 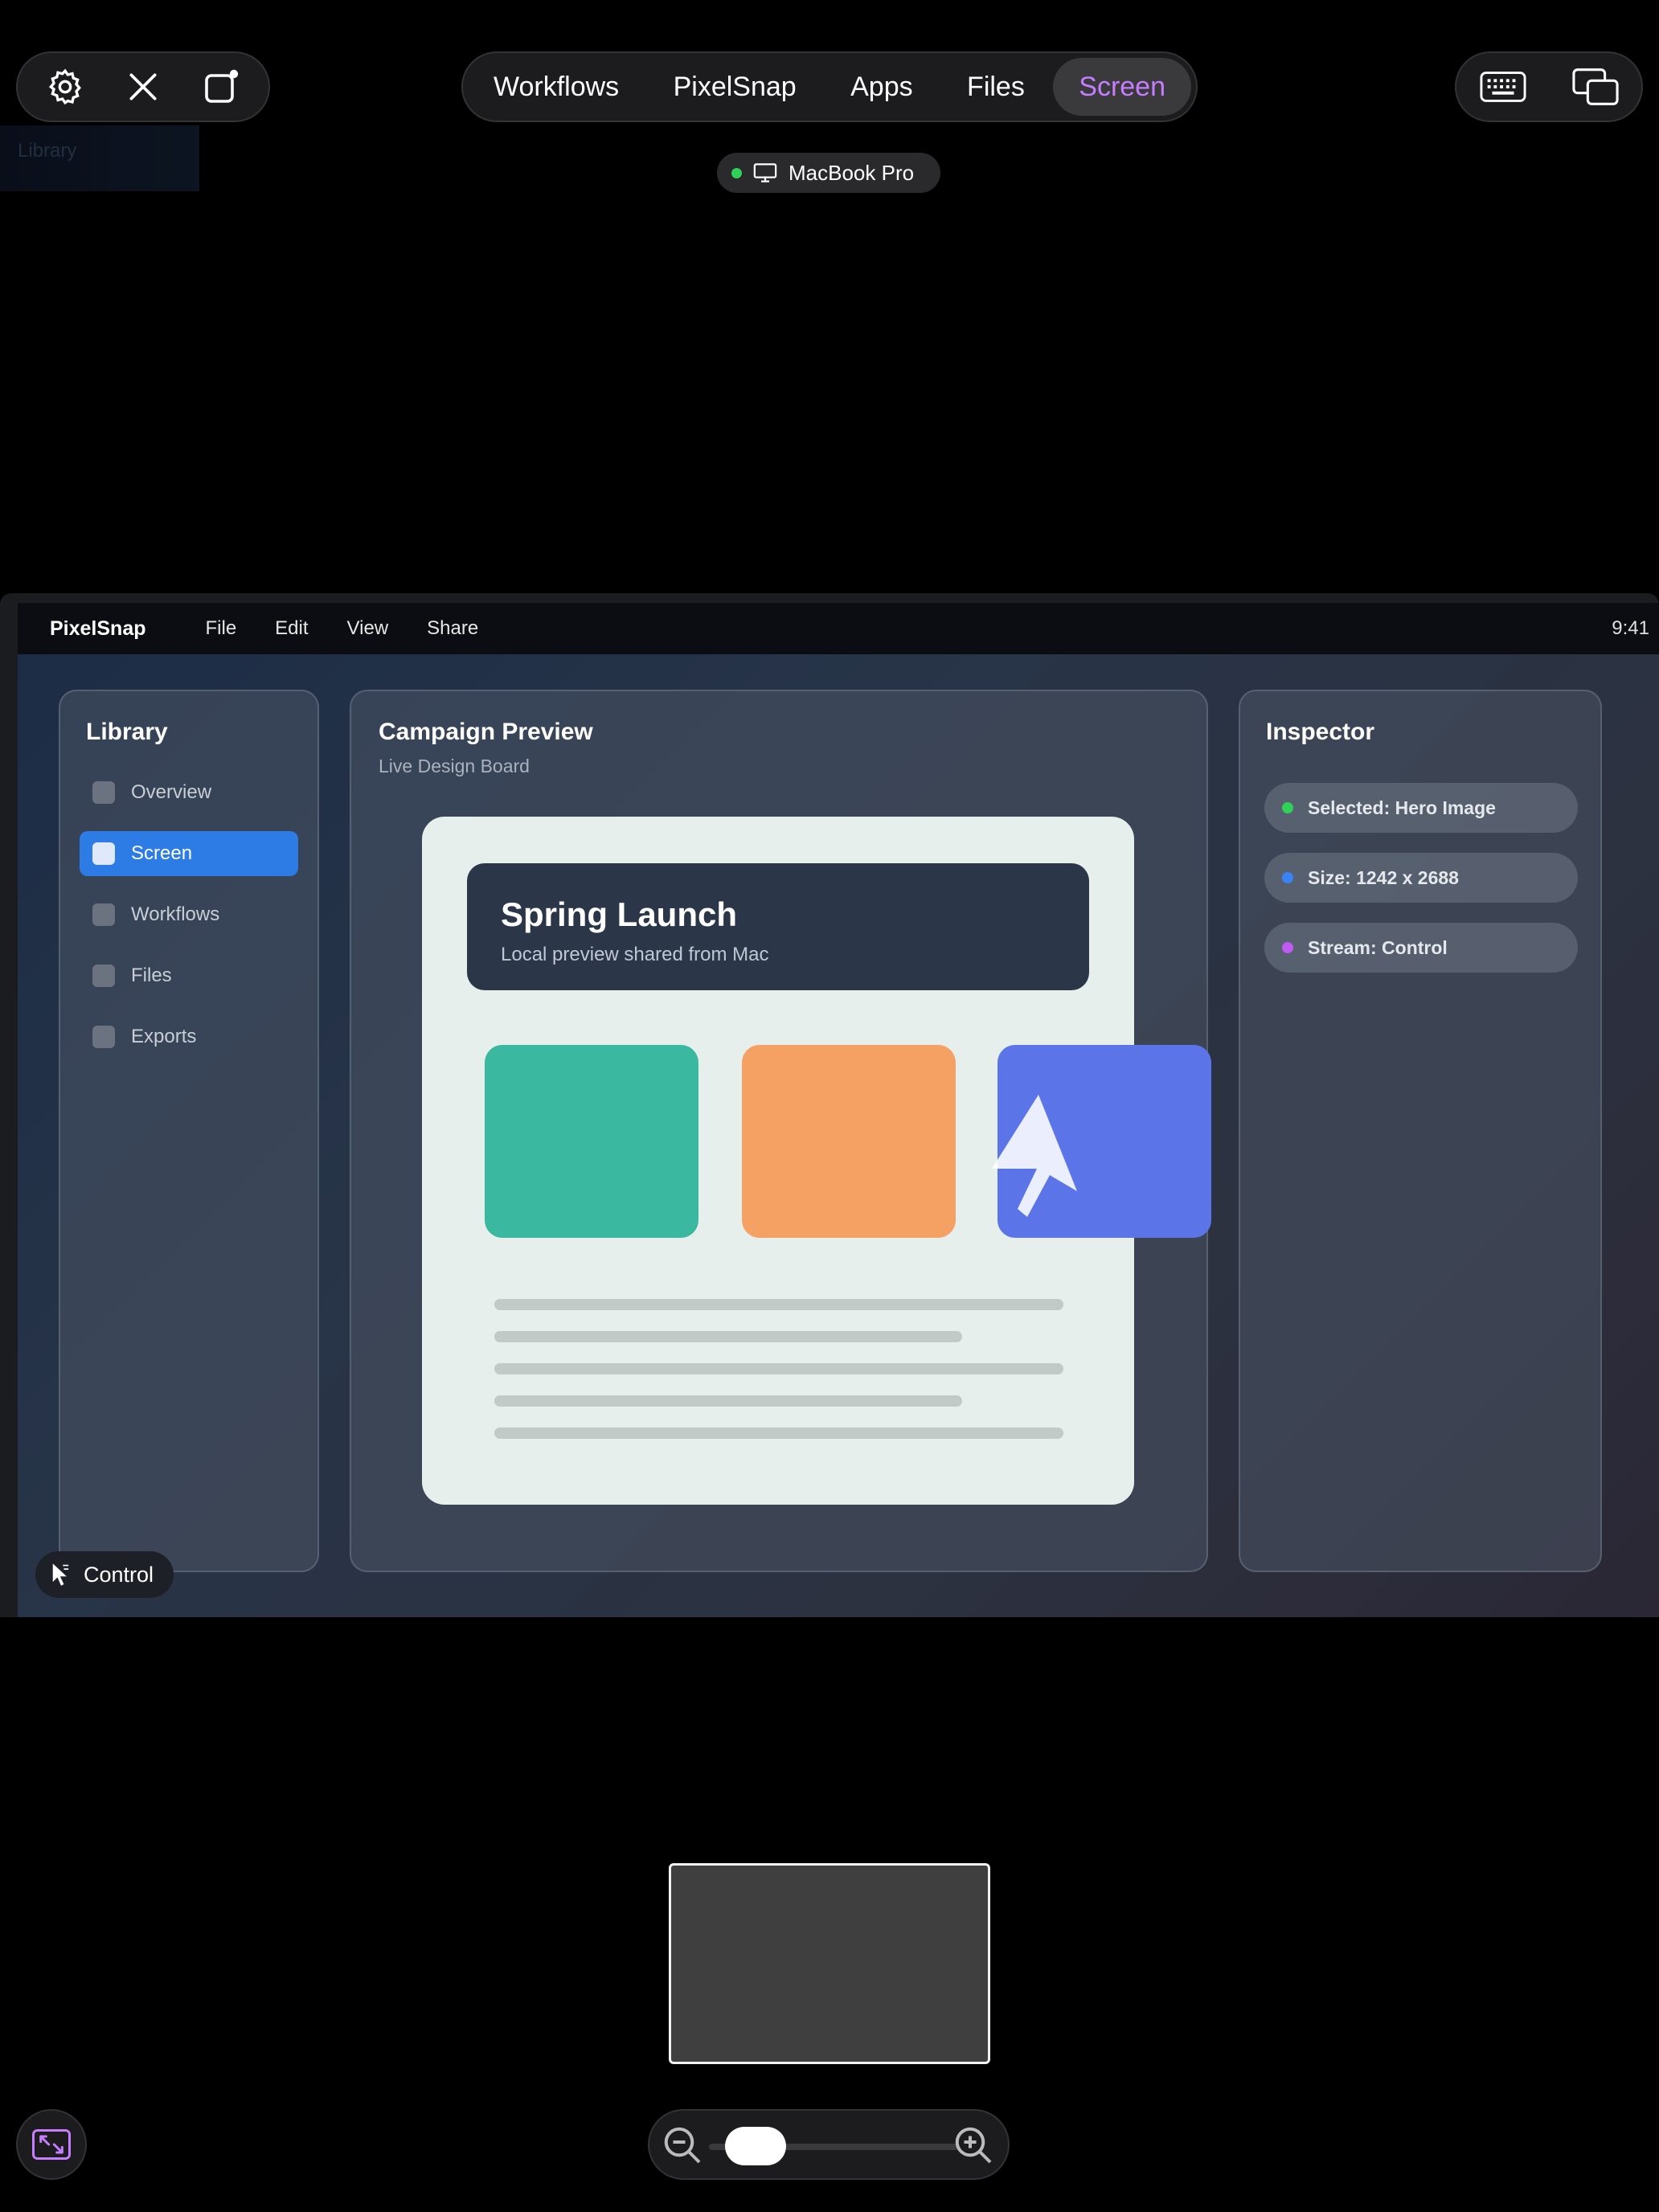 I want to click on screen-minimap, so click(x=829, y=1963).